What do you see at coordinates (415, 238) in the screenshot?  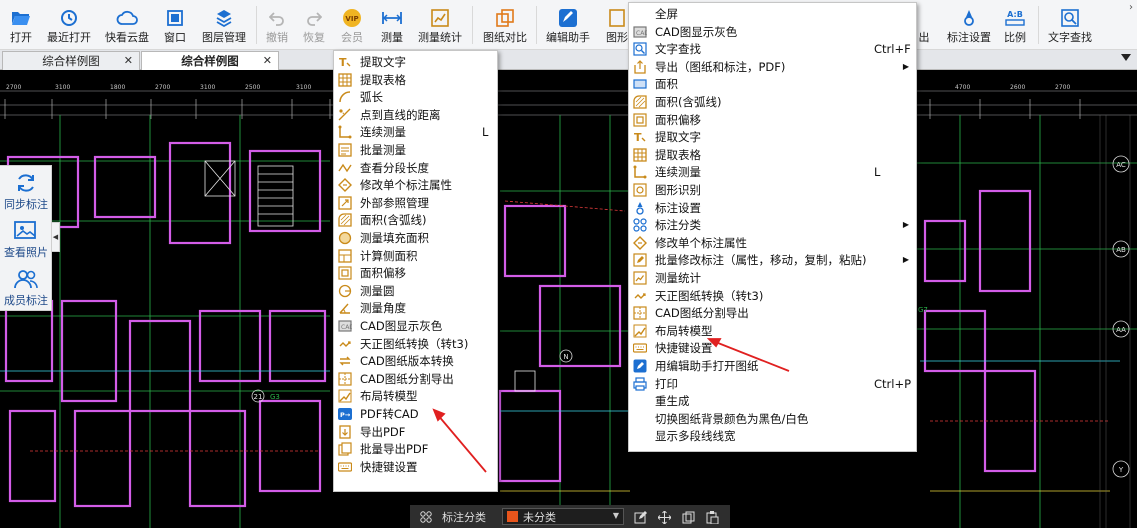 I see `menu-item: 测量填充面积` at bounding box center [415, 238].